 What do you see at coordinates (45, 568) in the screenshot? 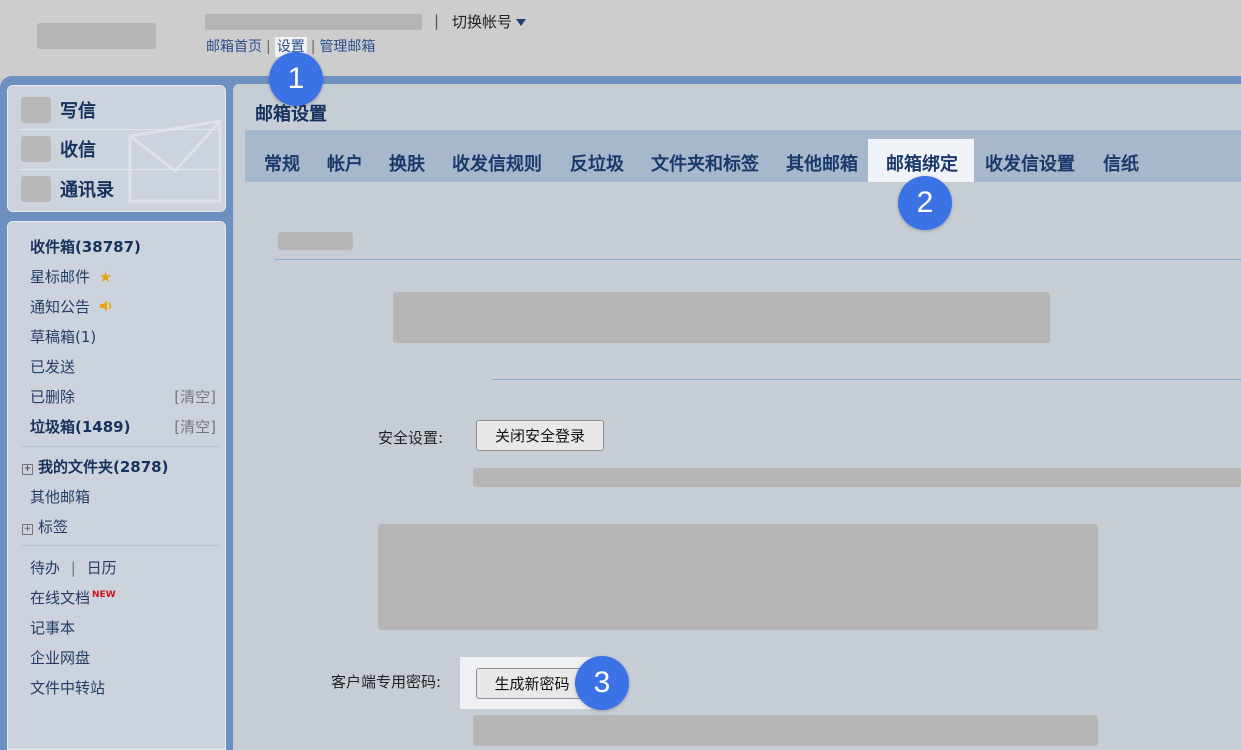
I see `todo-link: 待办` at bounding box center [45, 568].